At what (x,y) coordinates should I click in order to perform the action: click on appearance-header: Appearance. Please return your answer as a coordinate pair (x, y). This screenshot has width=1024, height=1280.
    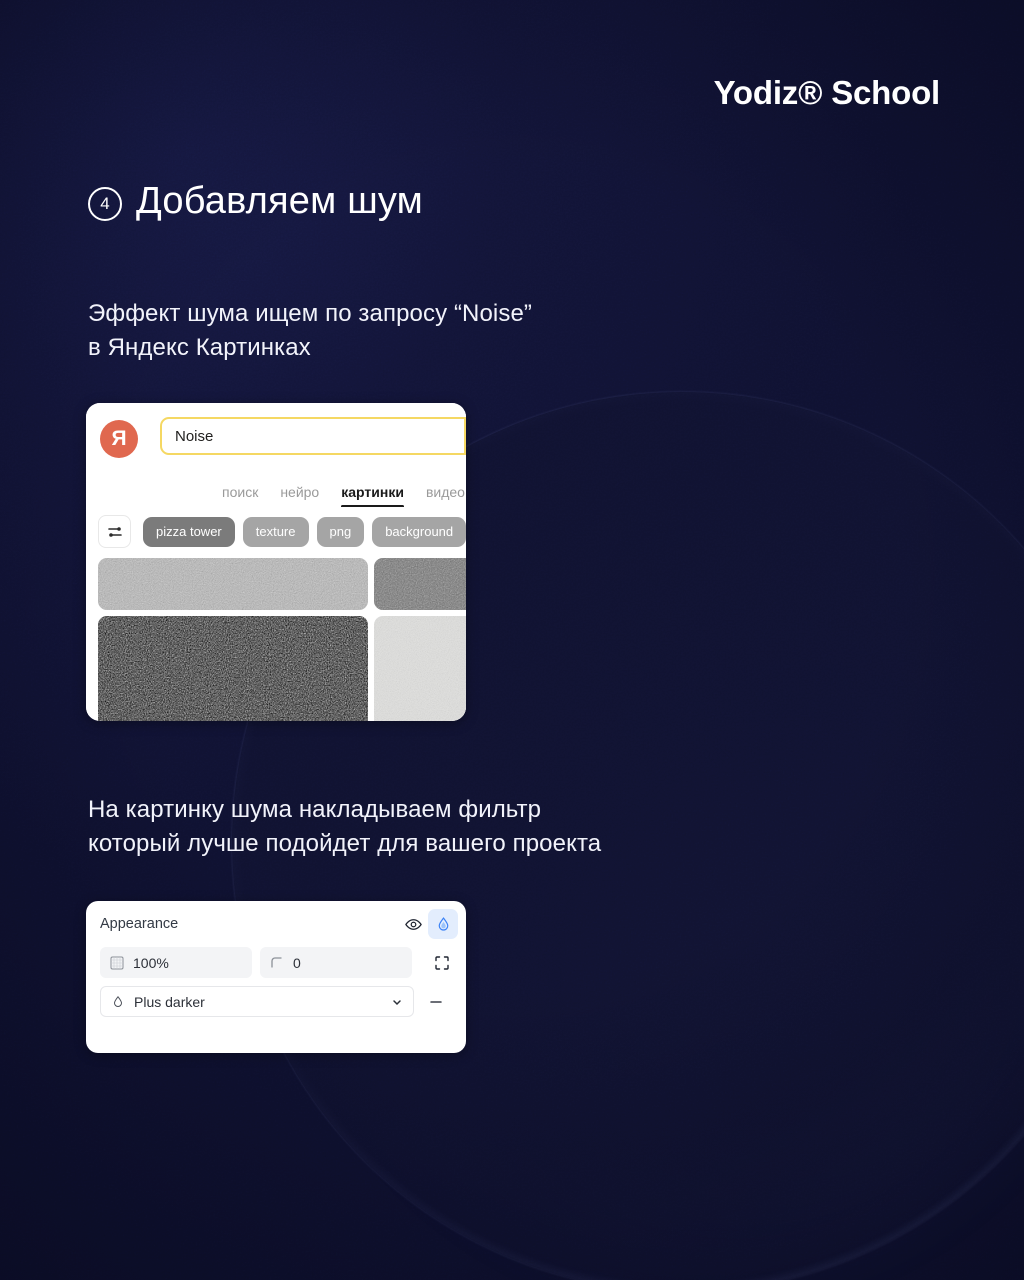
    Looking at the image, I should click on (276, 924).